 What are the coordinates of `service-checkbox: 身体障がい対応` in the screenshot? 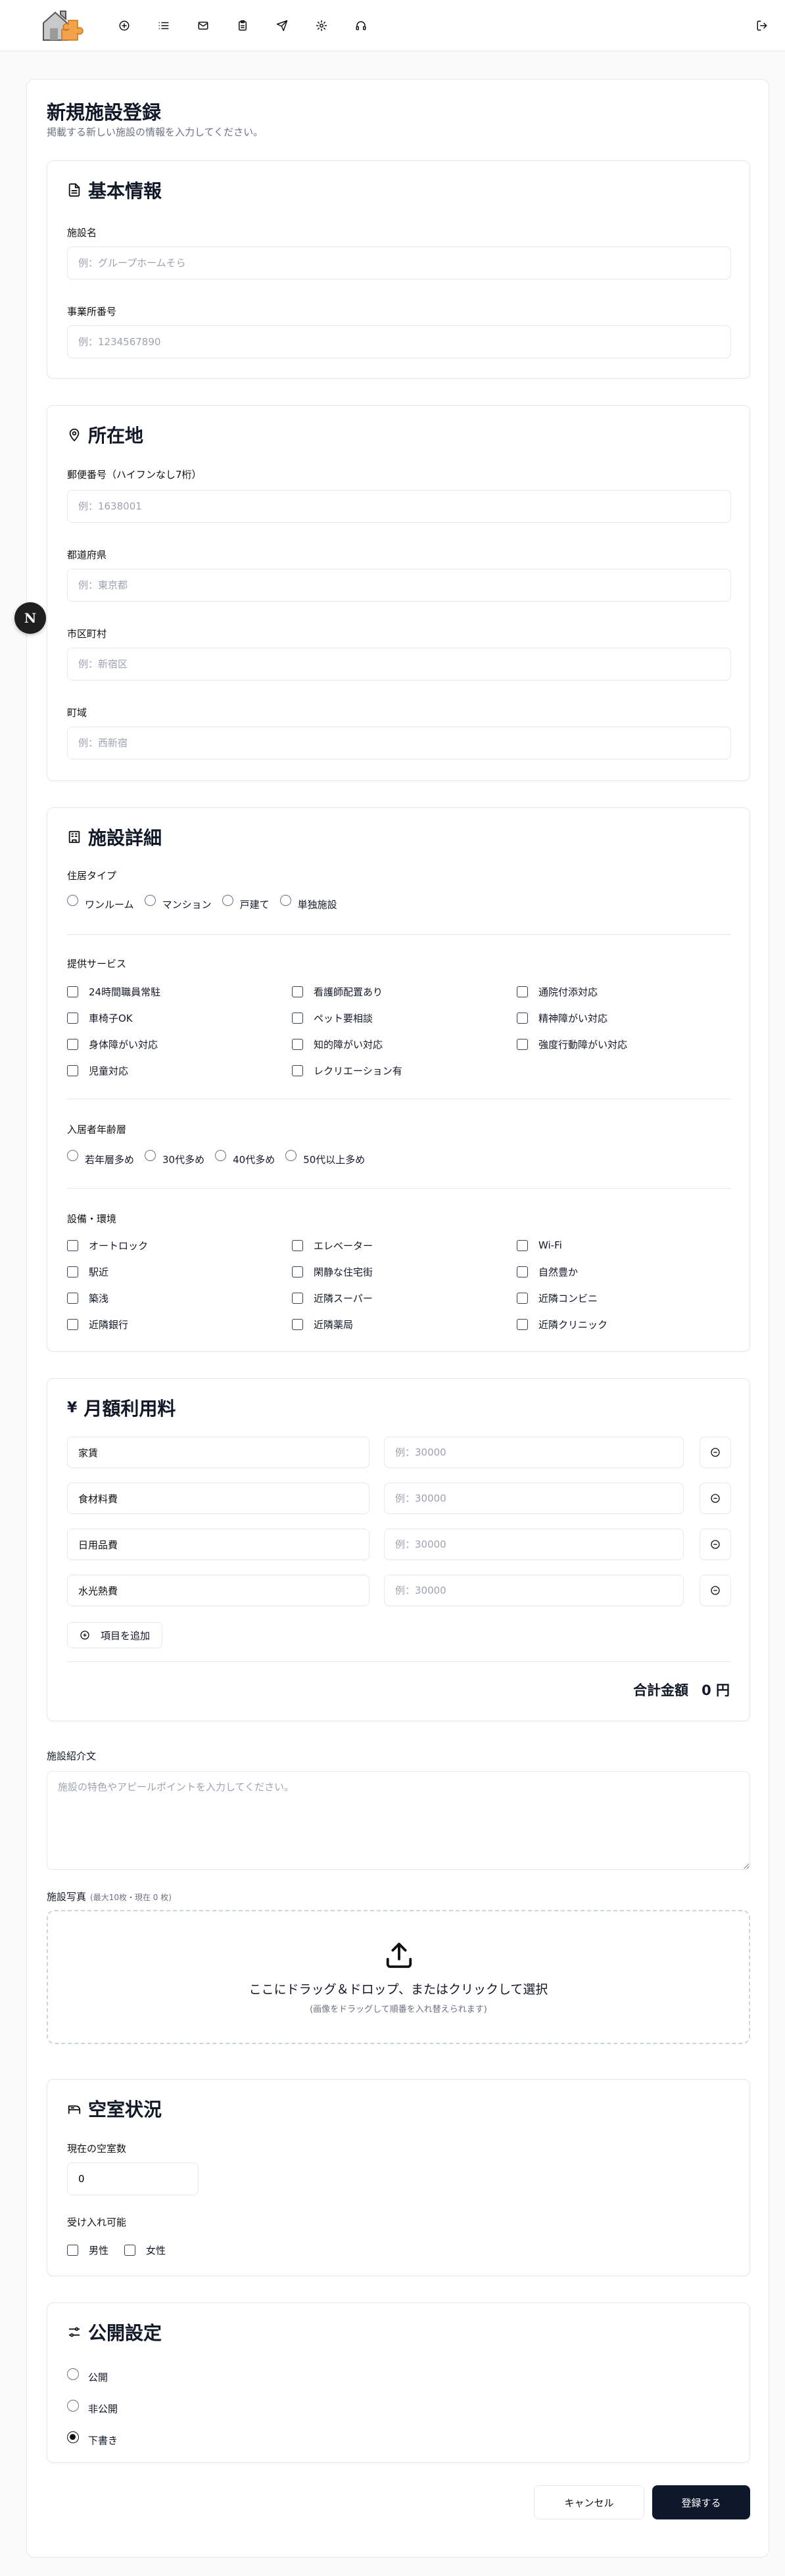 It's located at (179, 1045).